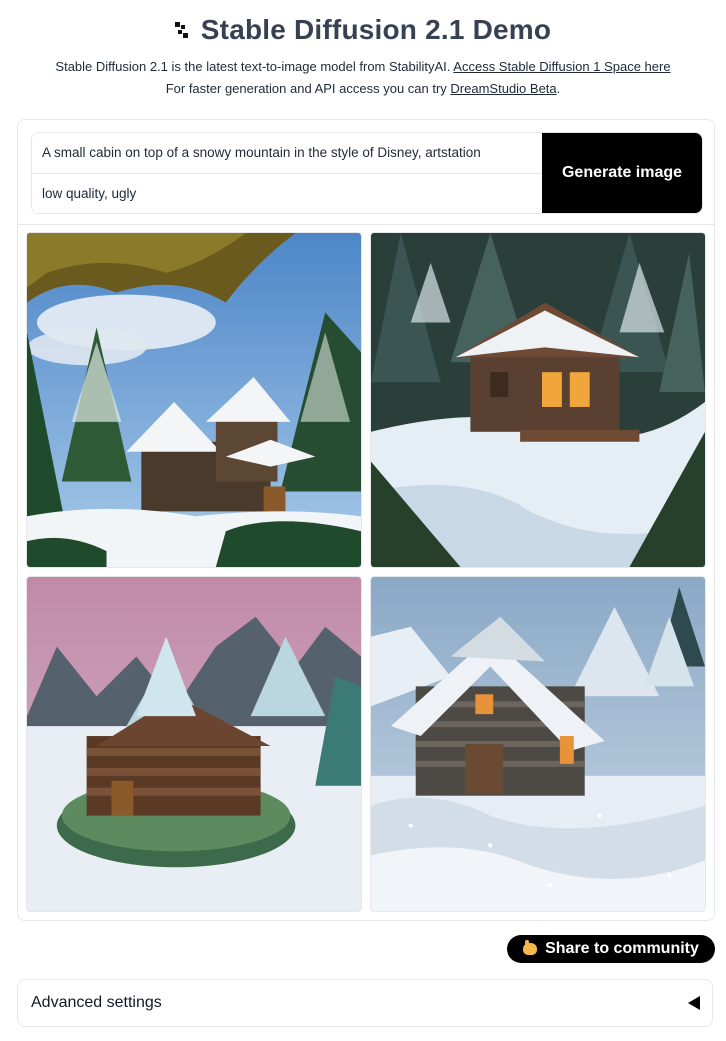 This screenshot has width=726, height=1041. What do you see at coordinates (366, 224) in the screenshot?
I see `divider` at bounding box center [366, 224].